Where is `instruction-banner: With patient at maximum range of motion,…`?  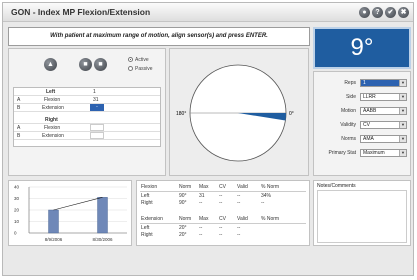 instruction-banner: With patient at maximum range of motion,… is located at coordinates (159, 36).